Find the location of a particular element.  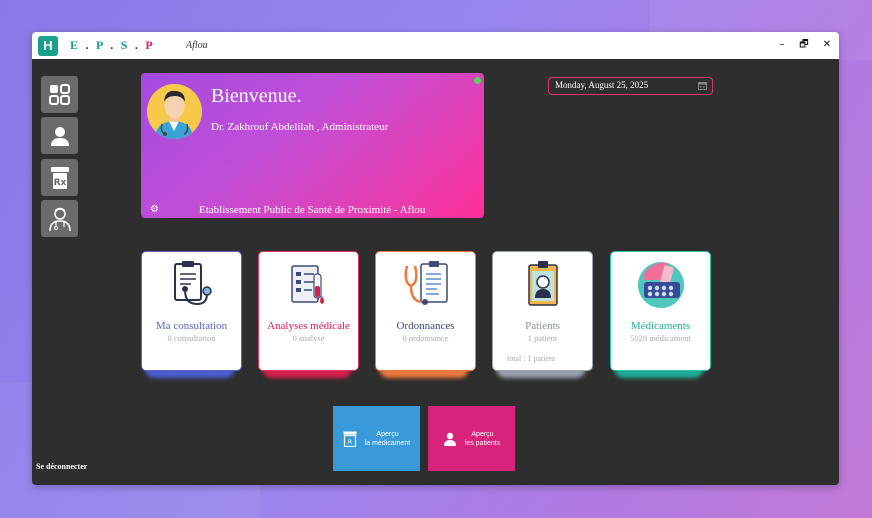

button-label: Aperçu les patients is located at coordinates (482, 439).